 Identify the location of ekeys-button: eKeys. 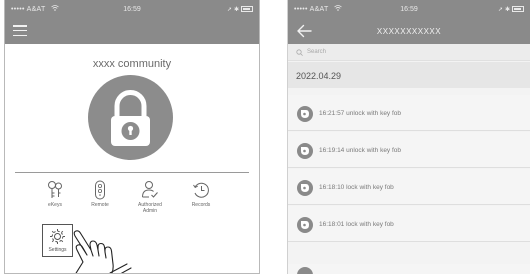
(55, 194).